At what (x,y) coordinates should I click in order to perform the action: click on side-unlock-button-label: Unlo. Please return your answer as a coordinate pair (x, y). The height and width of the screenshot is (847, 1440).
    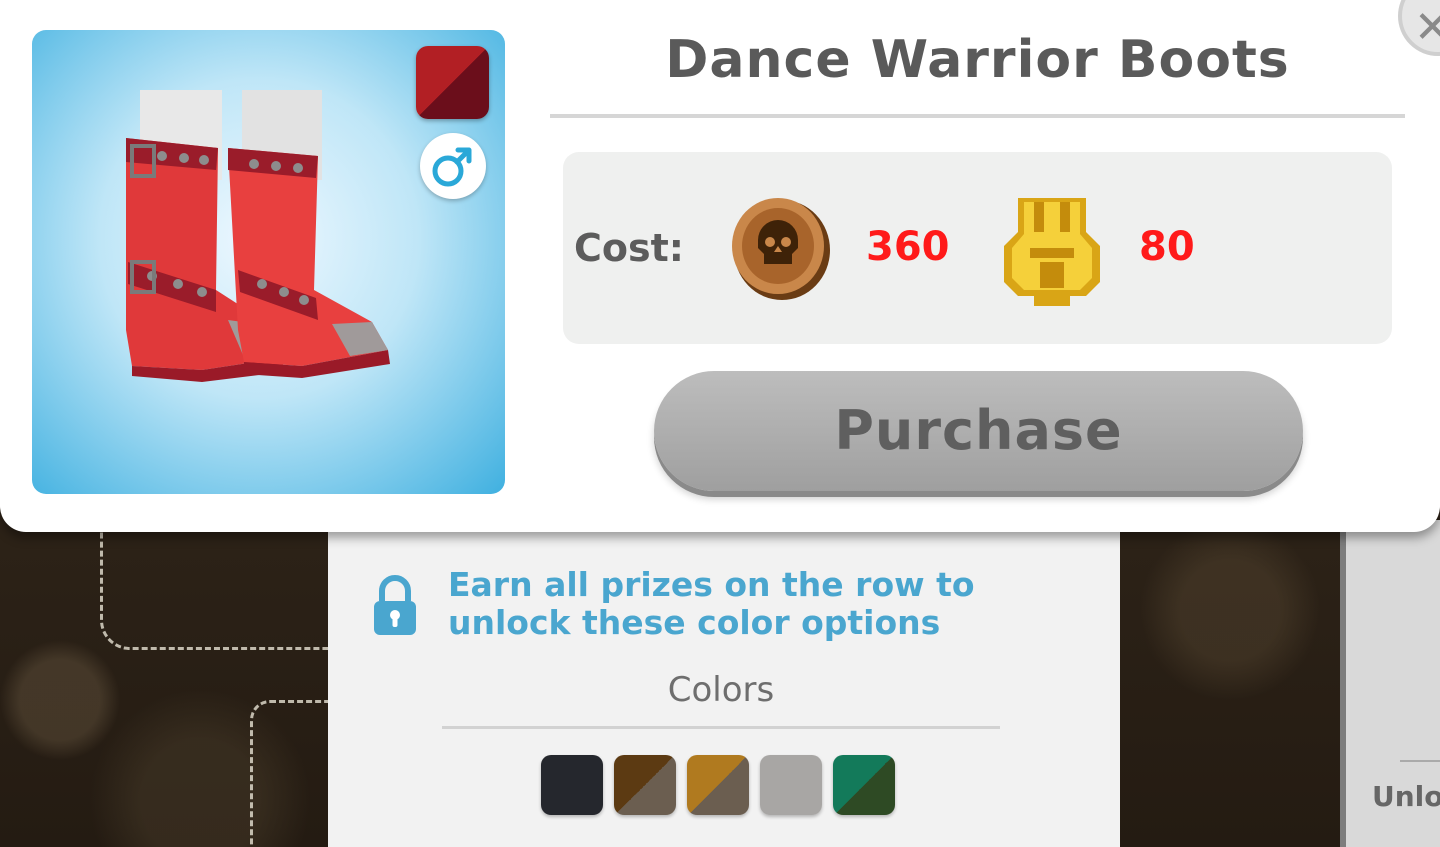
    Looking at the image, I should click on (1406, 796).